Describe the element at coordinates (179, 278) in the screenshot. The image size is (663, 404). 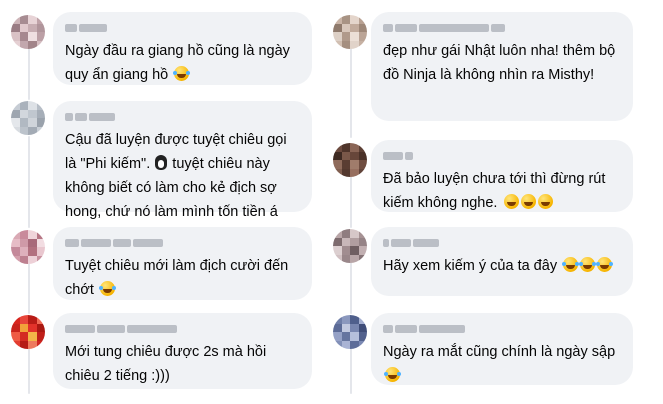
I see `comment-text: Tuyệt chiêu mới làm địch cười đến chớt` at that location.